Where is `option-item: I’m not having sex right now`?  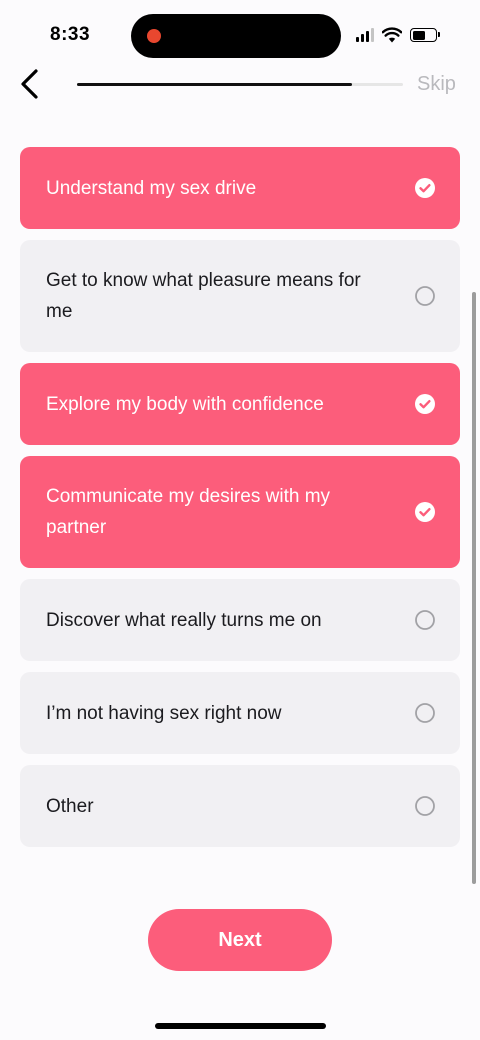
option-item: I’m not having sex right now is located at coordinates (240, 713).